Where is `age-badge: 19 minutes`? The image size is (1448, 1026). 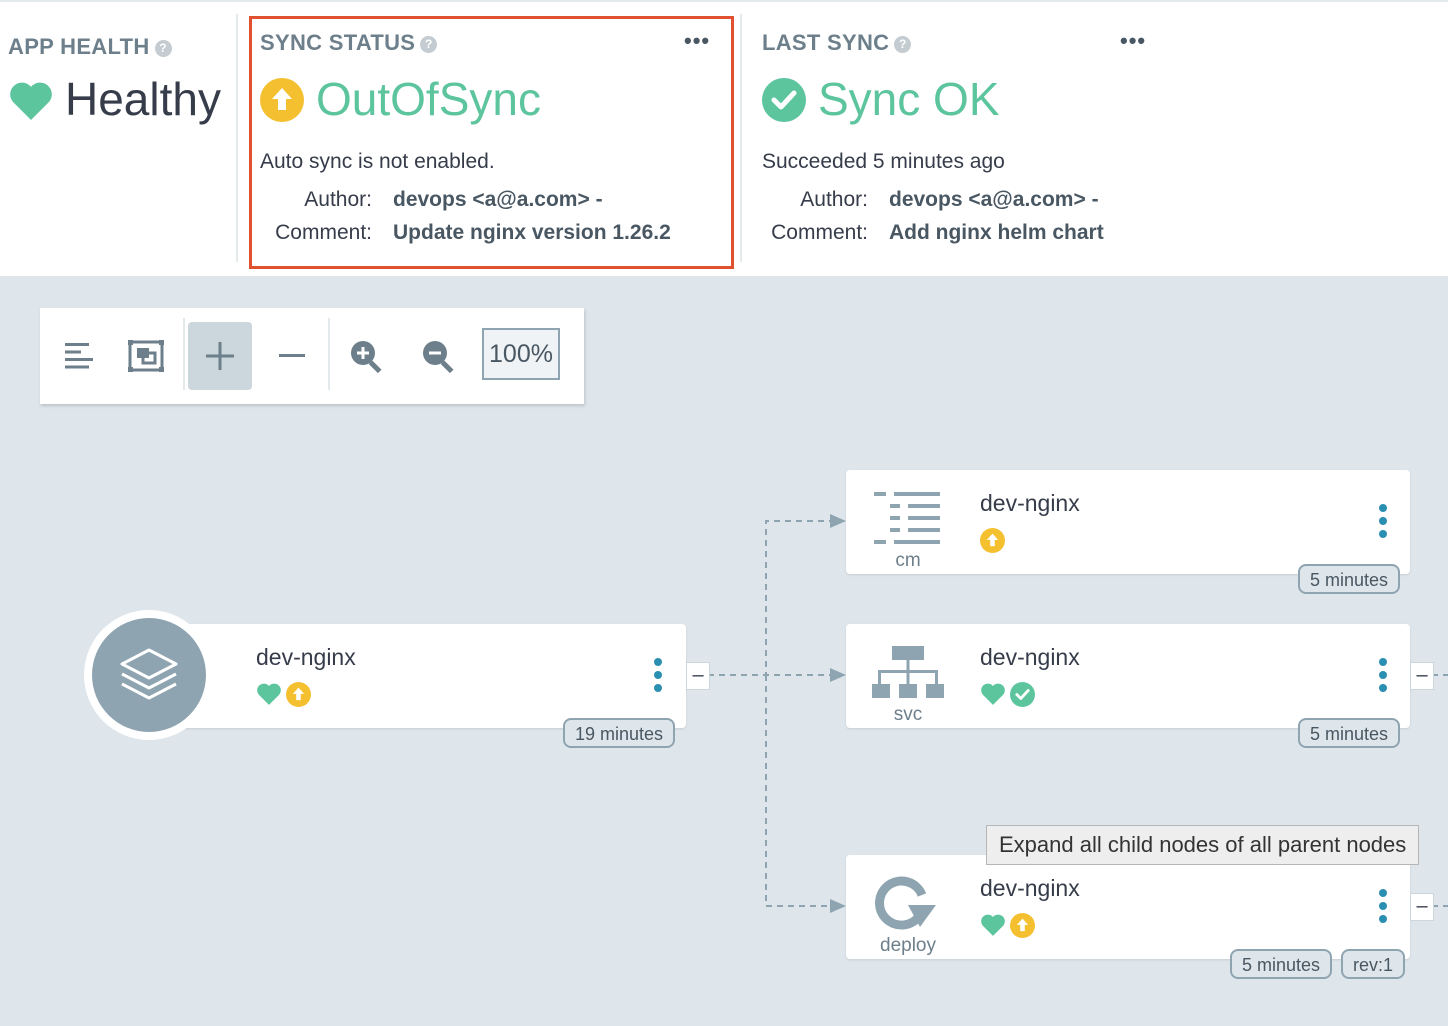 age-badge: 19 minutes is located at coordinates (619, 733).